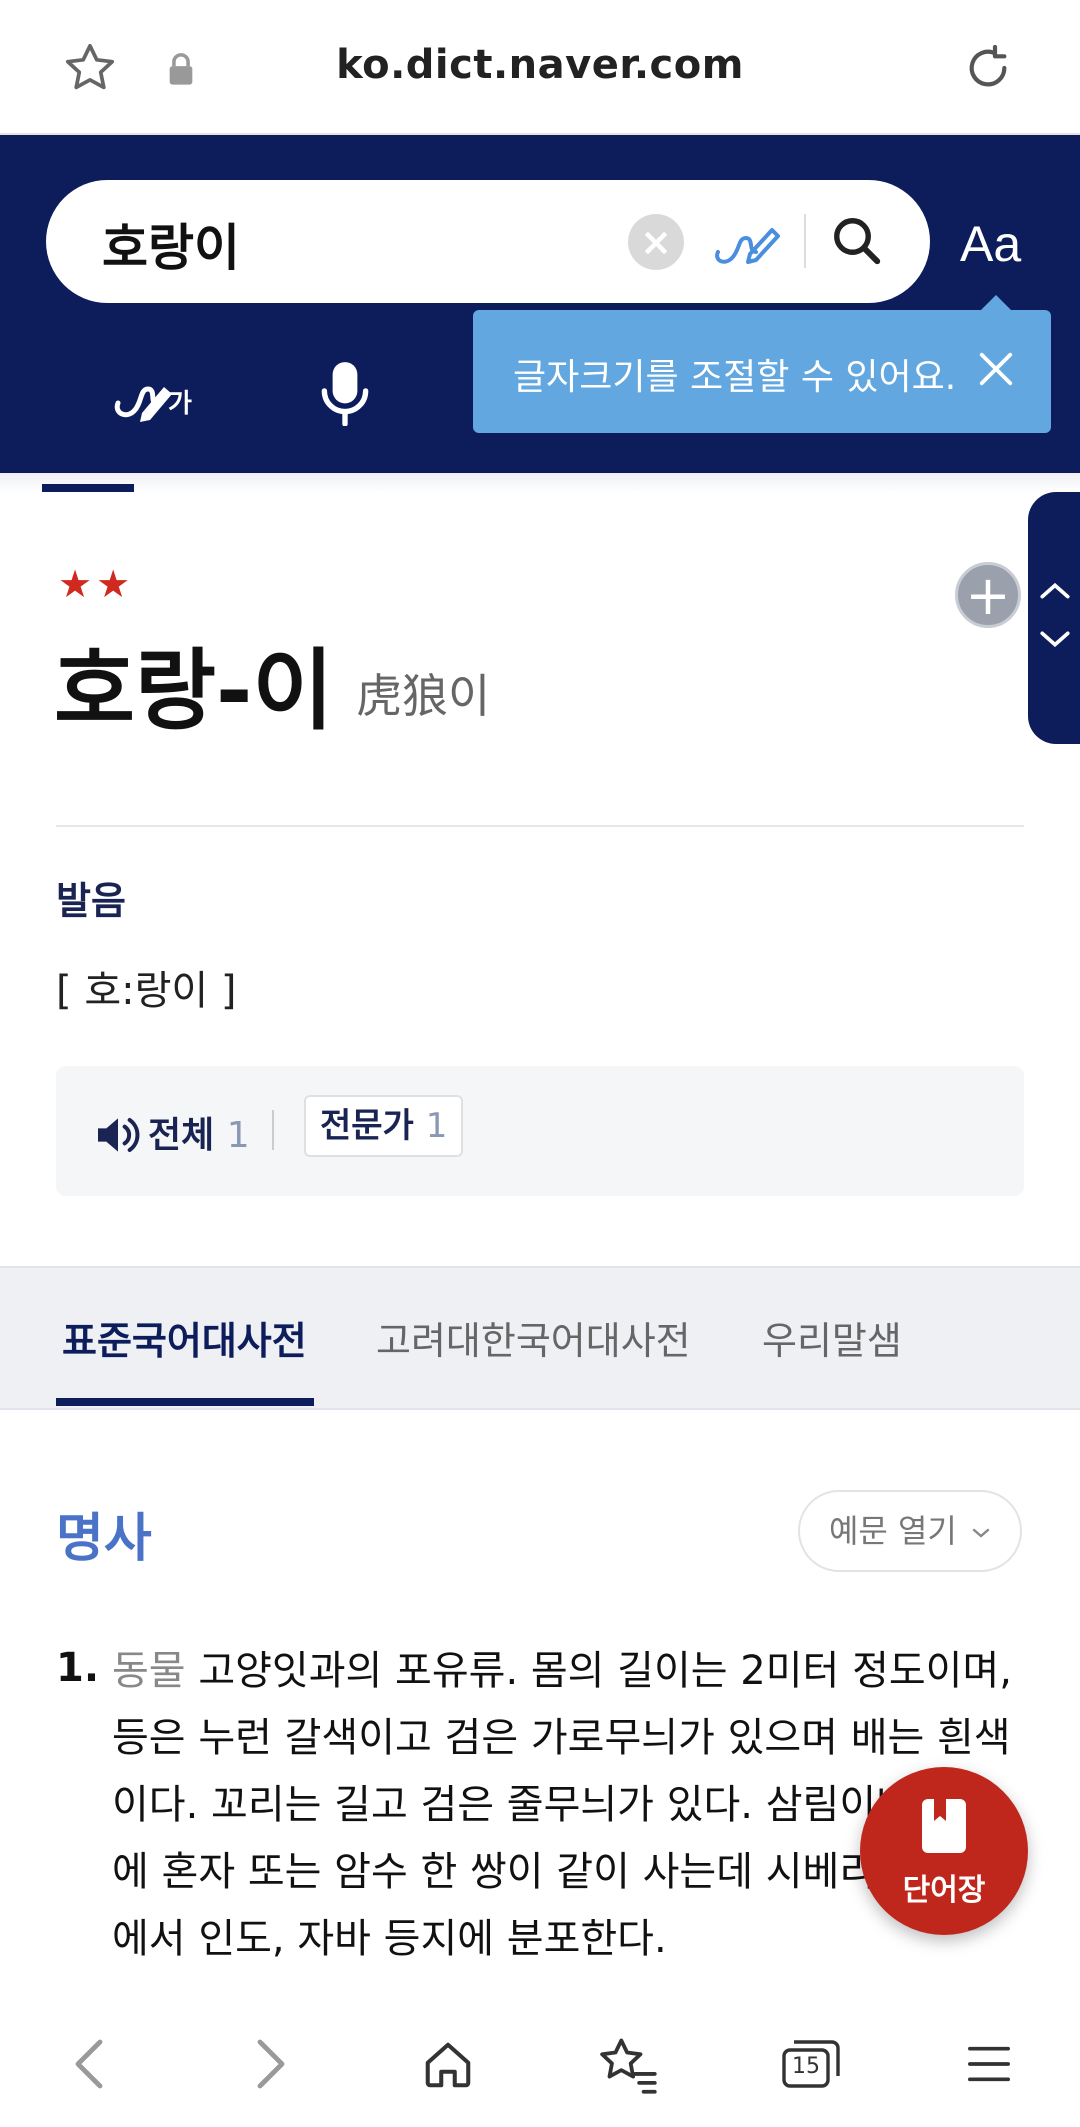 This screenshot has height=2127, width=1080. I want to click on handwriting-input-icon, so click(747, 241).